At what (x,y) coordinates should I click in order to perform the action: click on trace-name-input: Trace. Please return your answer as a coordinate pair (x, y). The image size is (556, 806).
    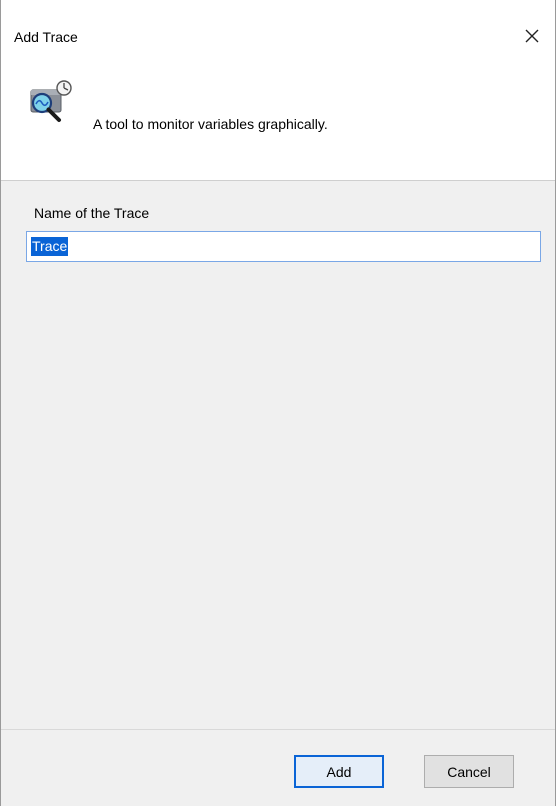
    Looking at the image, I should click on (283, 246).